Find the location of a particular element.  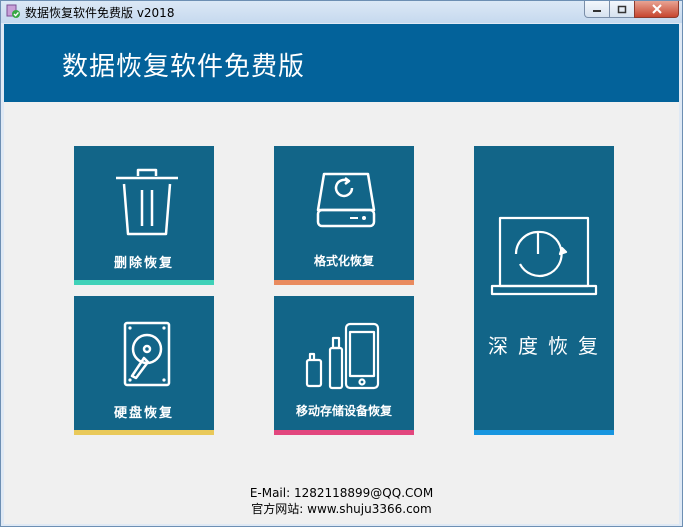

minimize-button is located at coordinates (597, 9).